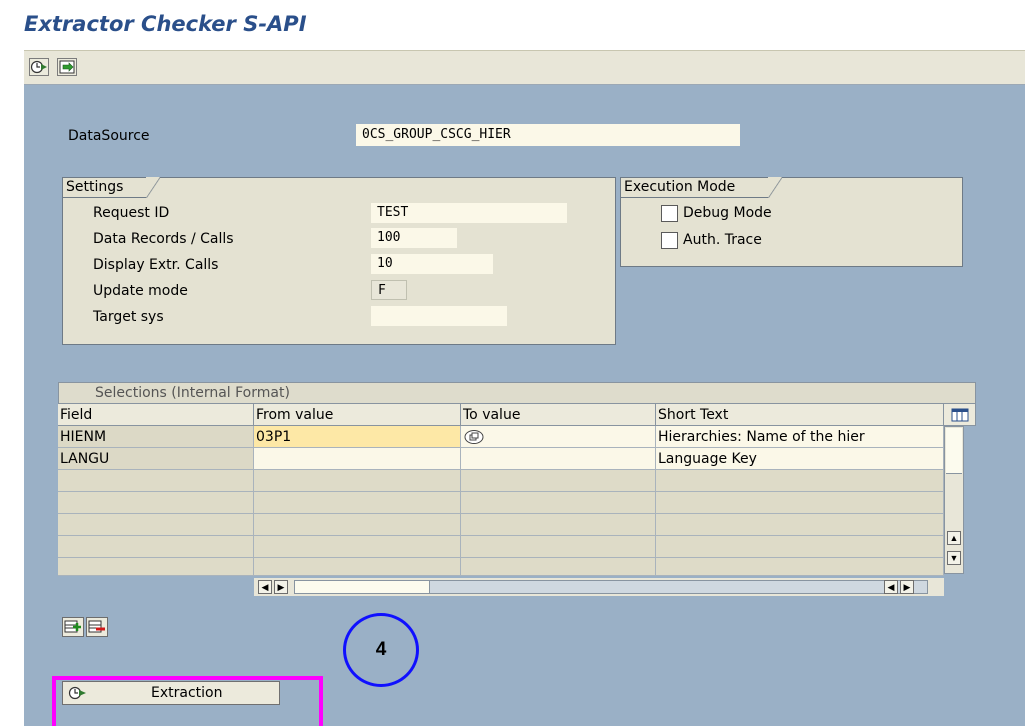 The width and height of the screenshot is (1025, 726). What do you see at coordinates (800, 437) in the screenshot?
I see `table-row-short-text-cell: Hierarchies: Name of the hier` at bounding box center [800, 437].